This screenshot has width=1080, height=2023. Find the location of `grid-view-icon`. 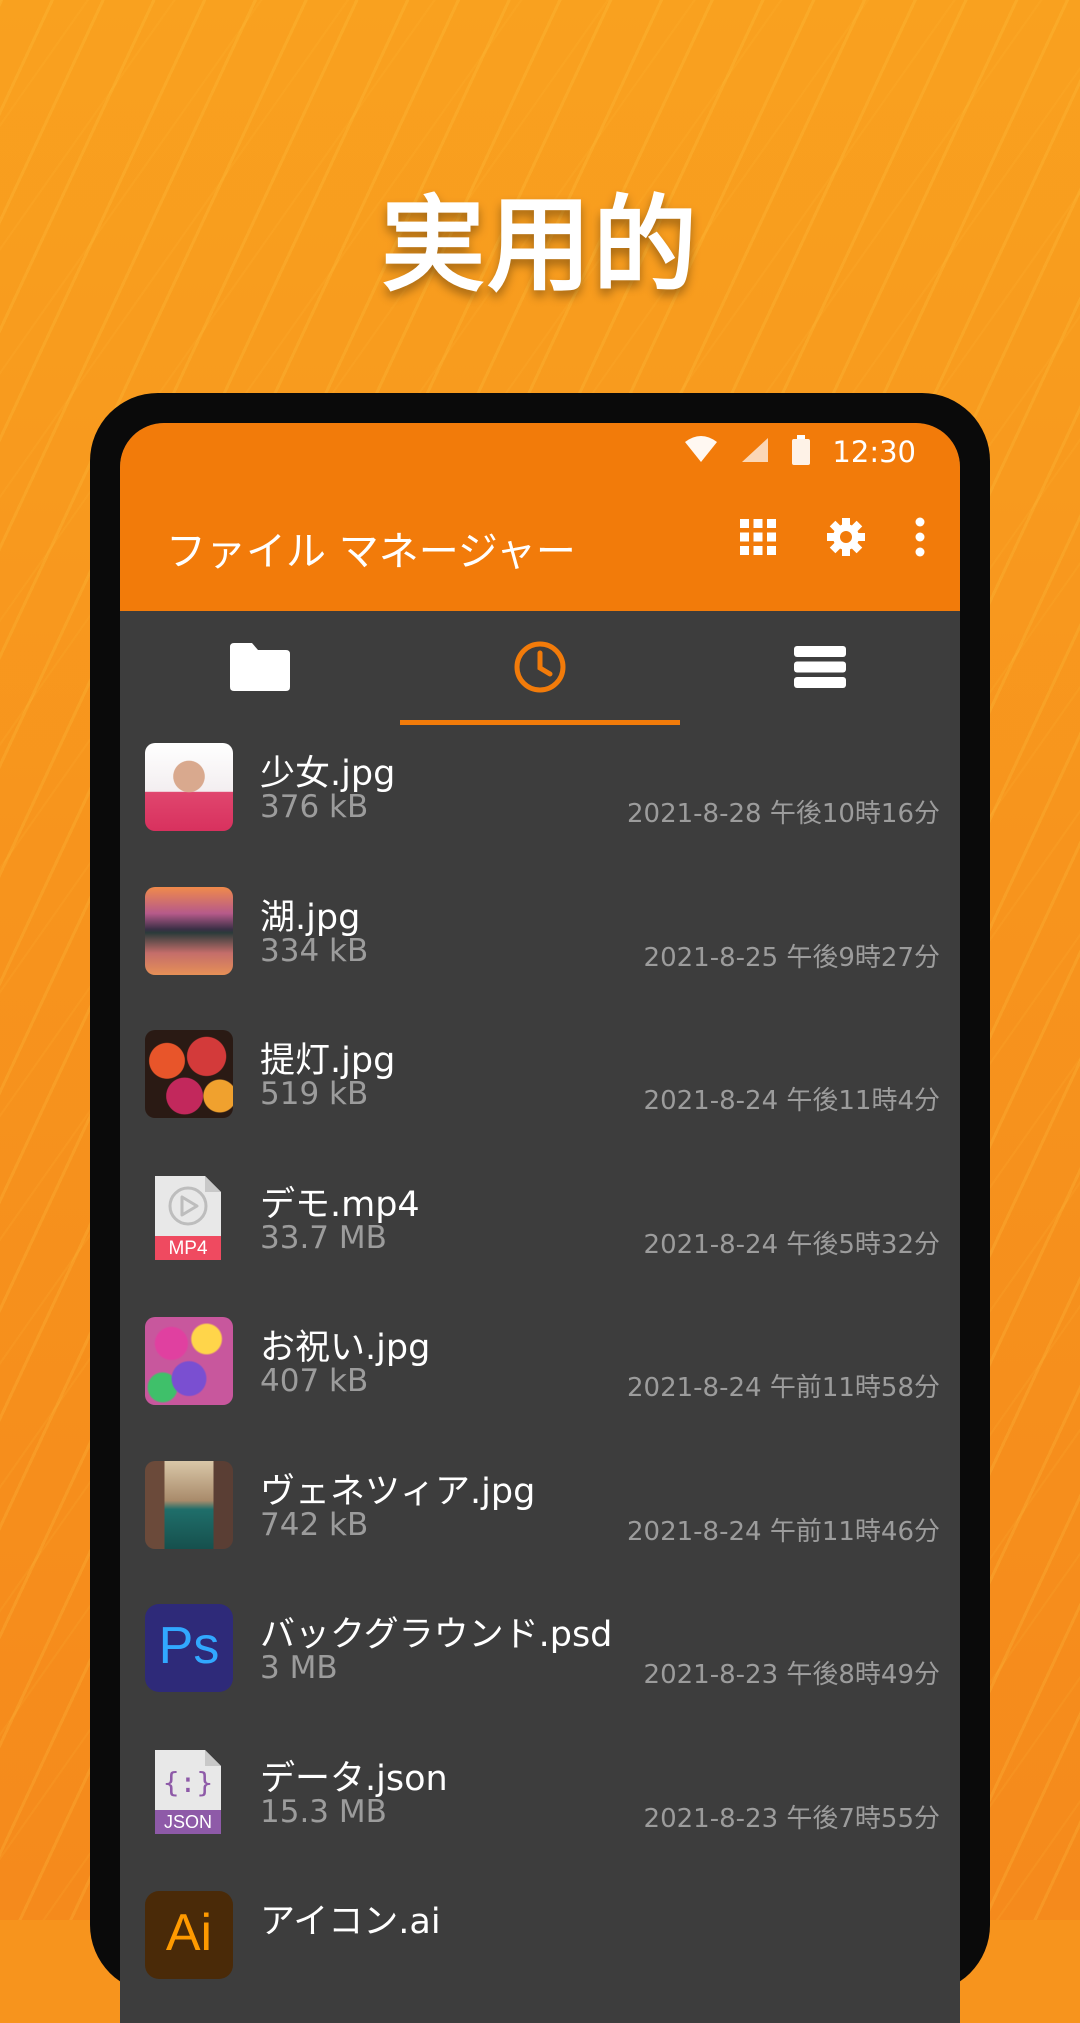

grid-view-icon is located at coordinates (758, 539).